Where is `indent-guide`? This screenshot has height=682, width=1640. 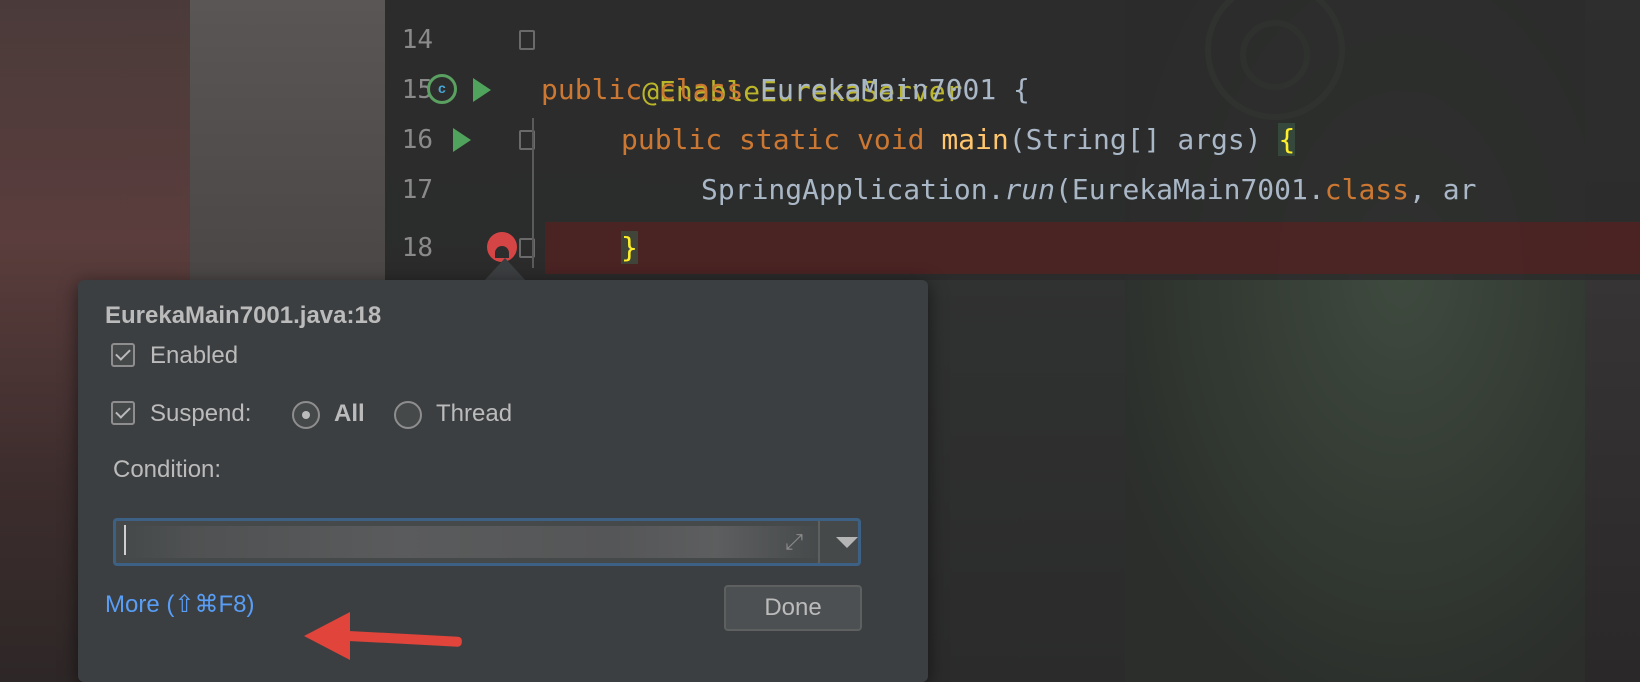
indent-guide is located at coordinates (533, 193).